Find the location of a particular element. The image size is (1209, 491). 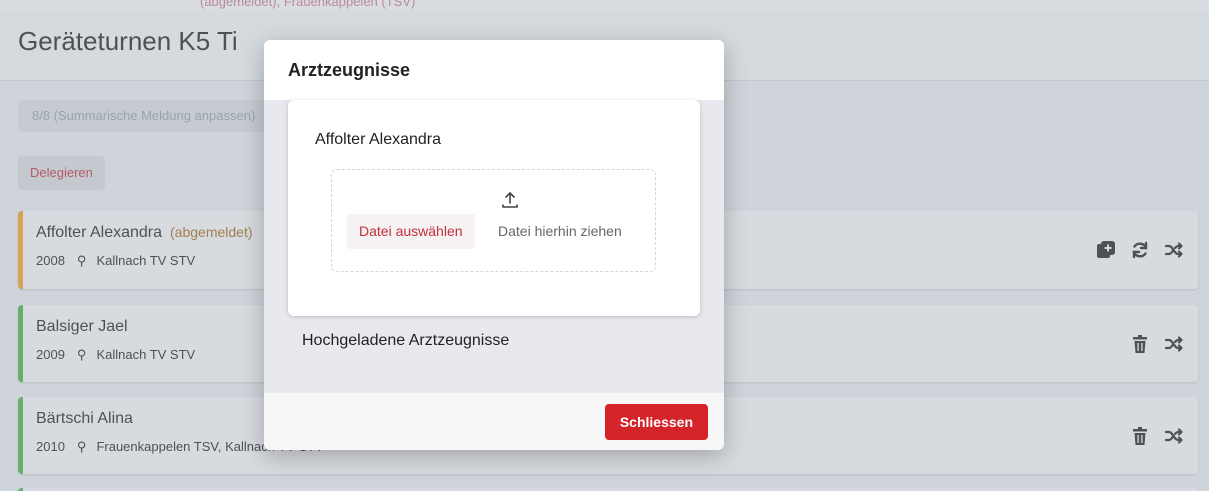

dialog-footer: Schliessen is located at coordinates (494, 421).